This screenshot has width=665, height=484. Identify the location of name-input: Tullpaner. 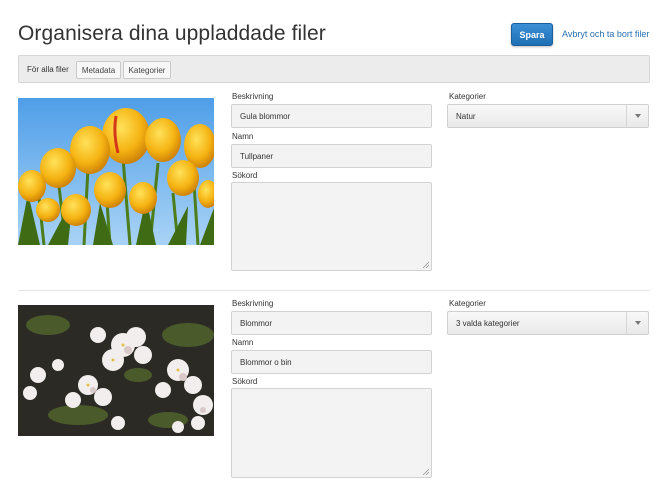
(331, 156).